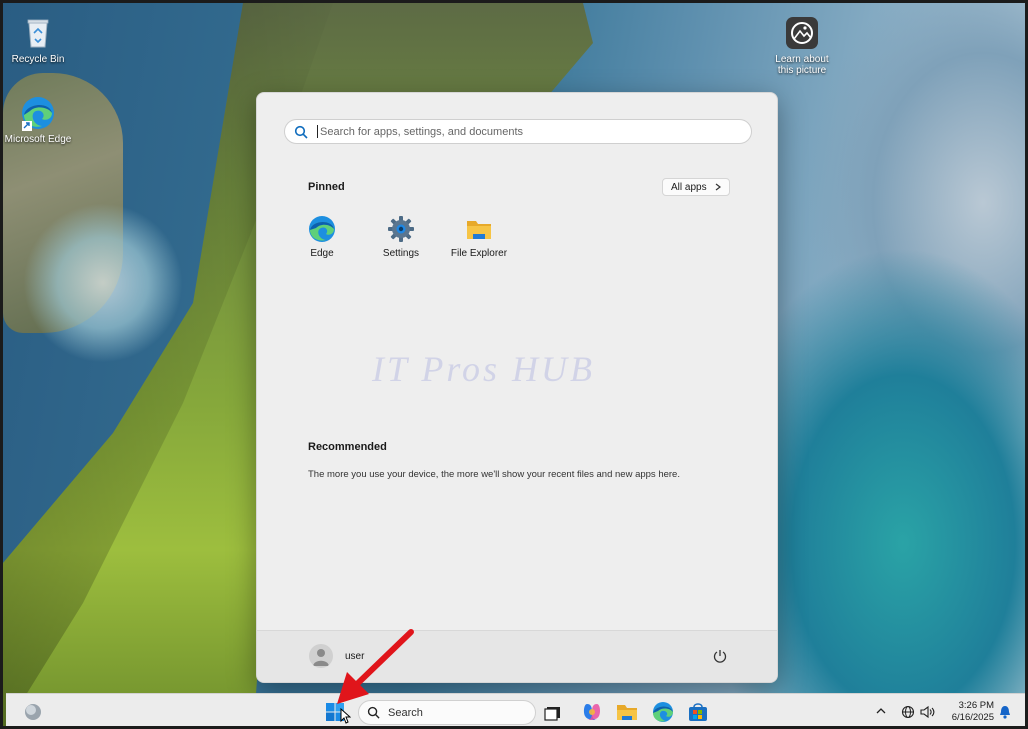 This screenshot has height=729, width=1028. Describe the element at coordinates (479, 230) in the screenshot. I see `folder-icon` at that location.